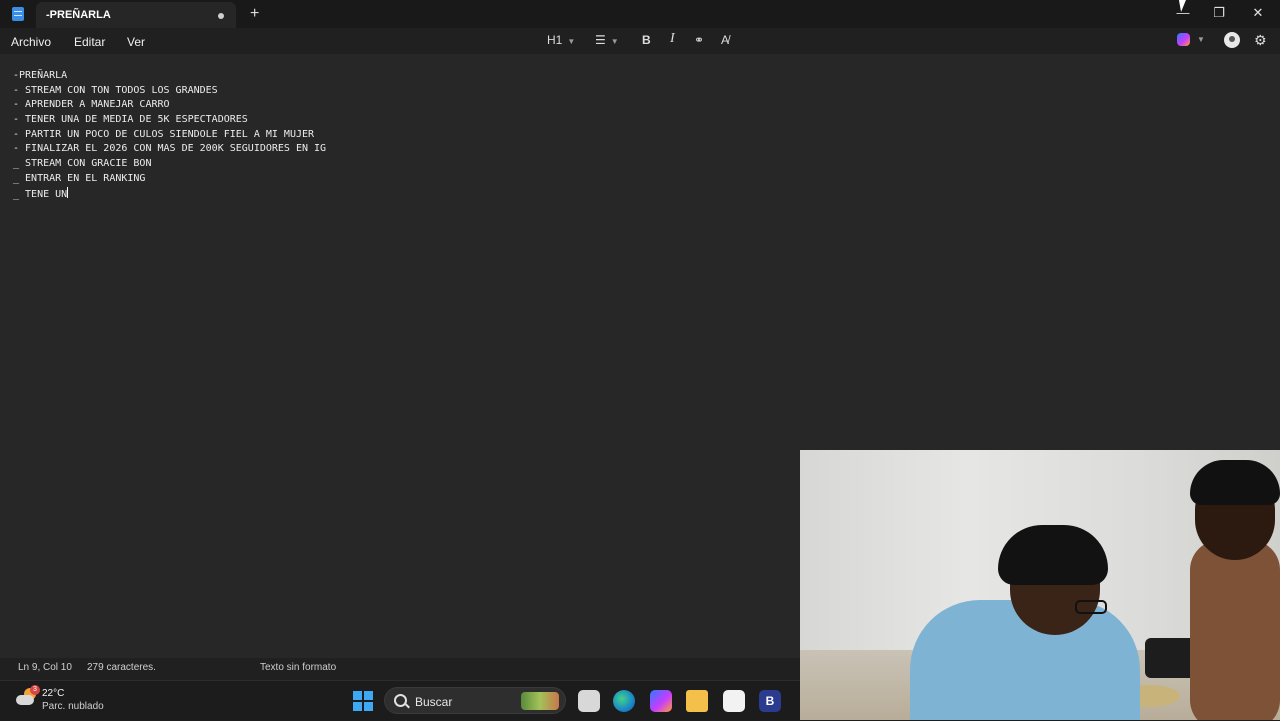 This screenshot has width=1280, height=721. I want to click on menu-archivo: Archivo, so click(31, 42).